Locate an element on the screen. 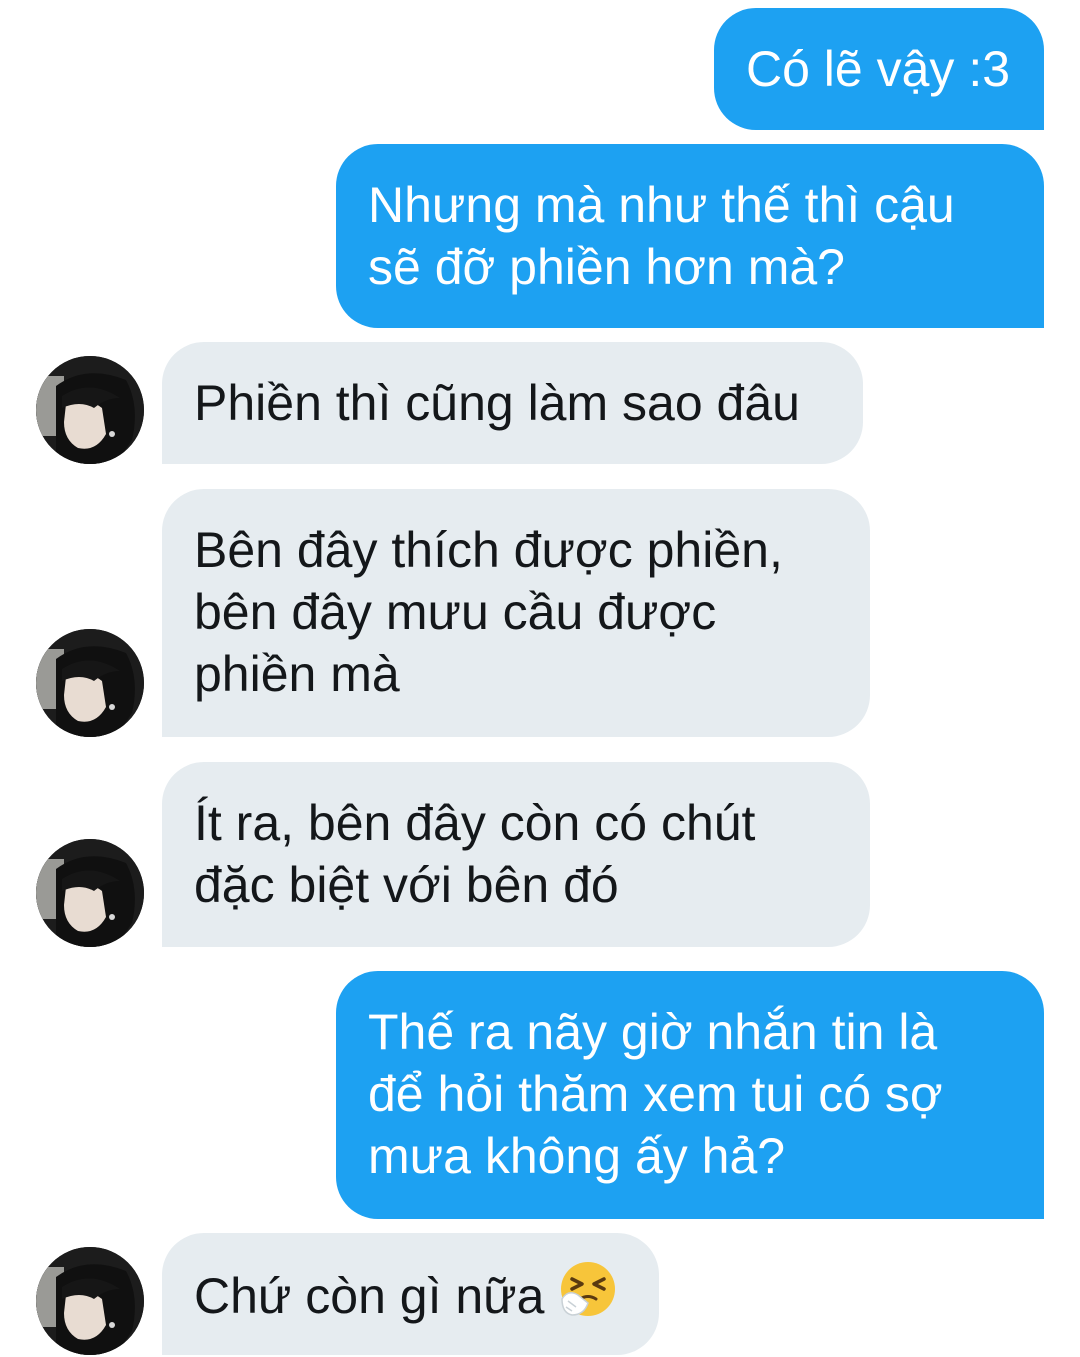  message-text: Thế ra nãy giờ nhắn tin là is located at coordinates (653, 1032).